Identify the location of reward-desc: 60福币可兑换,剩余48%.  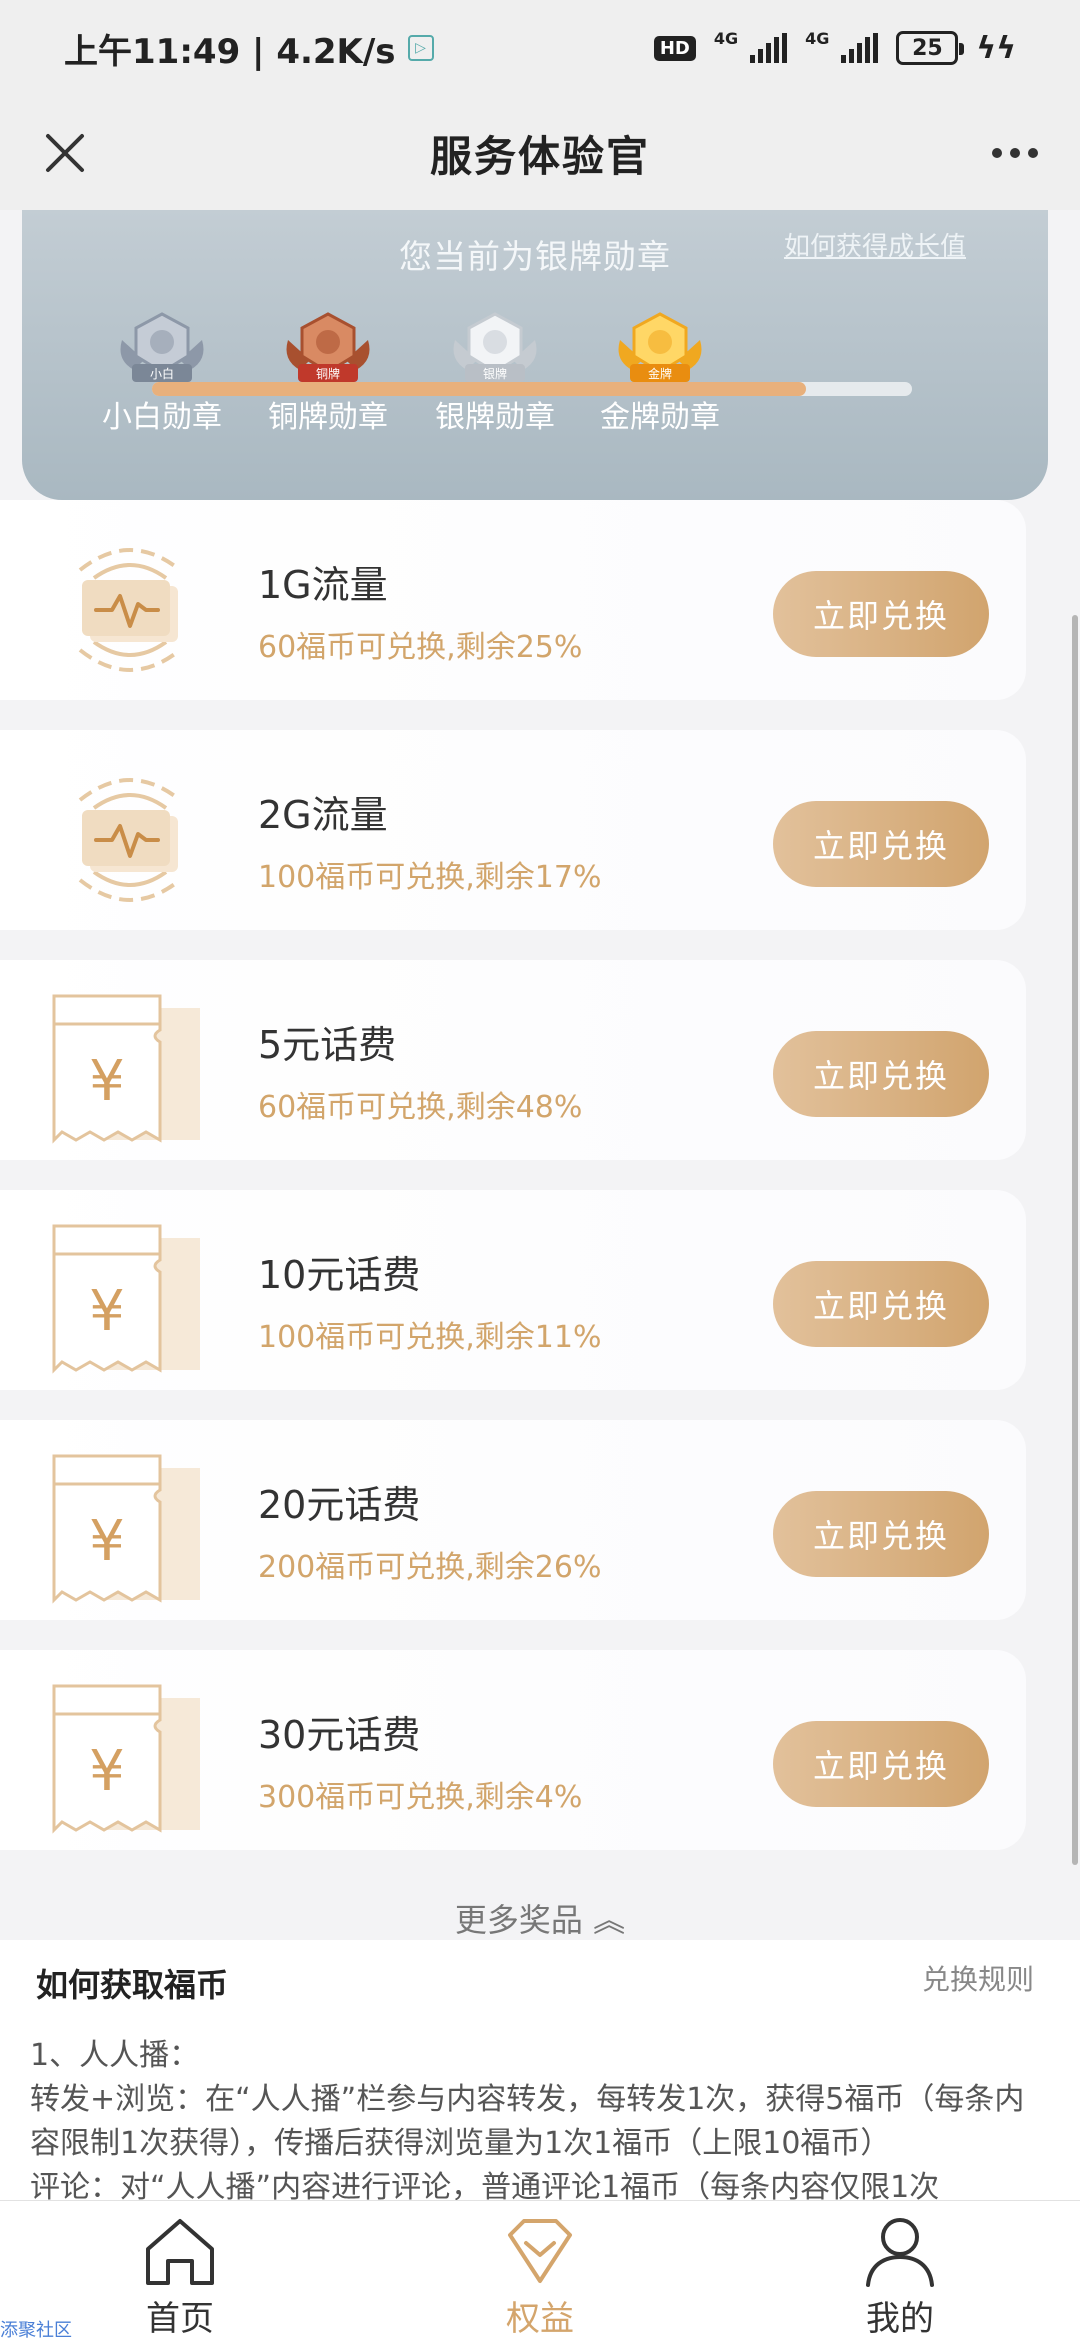
(420, 1107).